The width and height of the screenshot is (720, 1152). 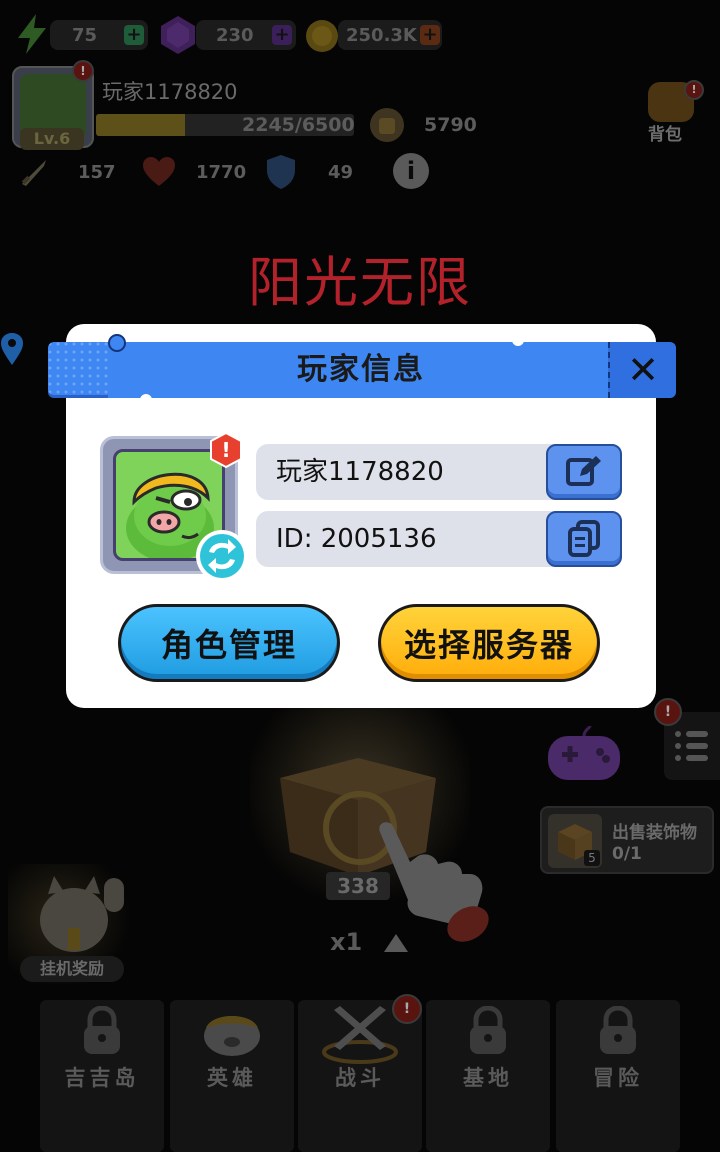 I want to click on swap-avatar-button, so click(x=222, y=556).